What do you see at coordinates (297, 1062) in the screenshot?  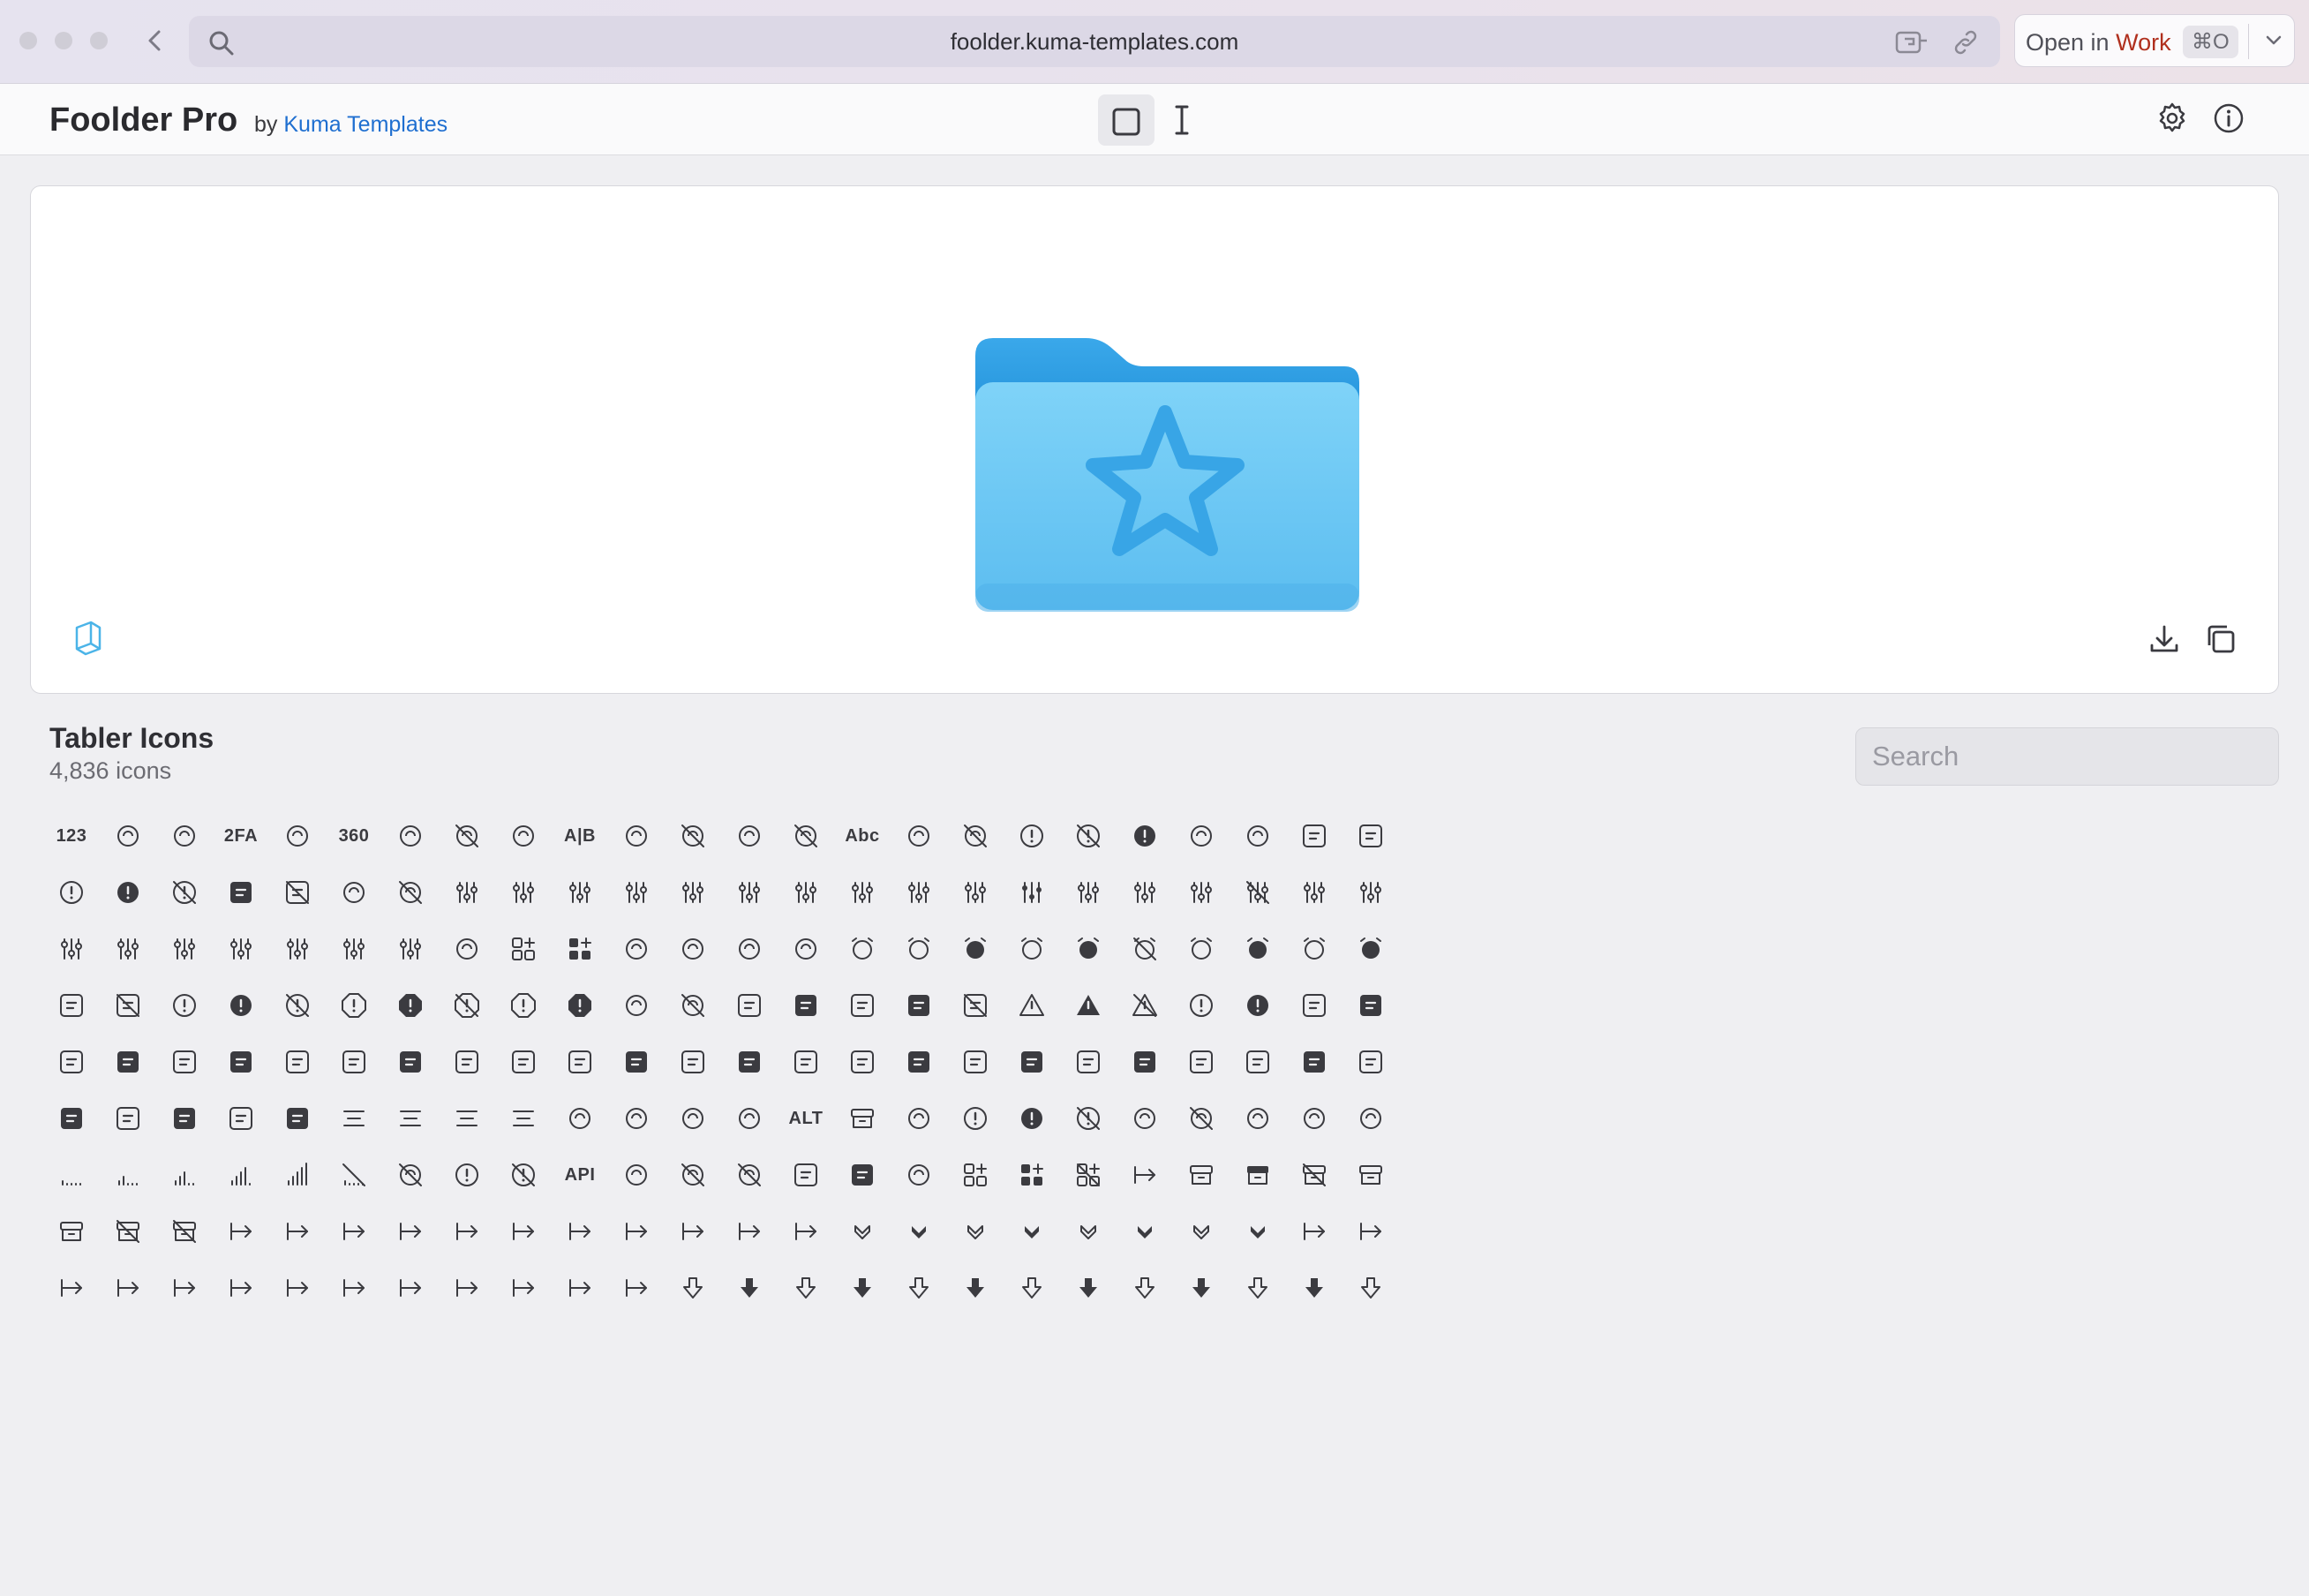 I see `align-box-center-bottom-icon` at bounding box center [297, 1062].